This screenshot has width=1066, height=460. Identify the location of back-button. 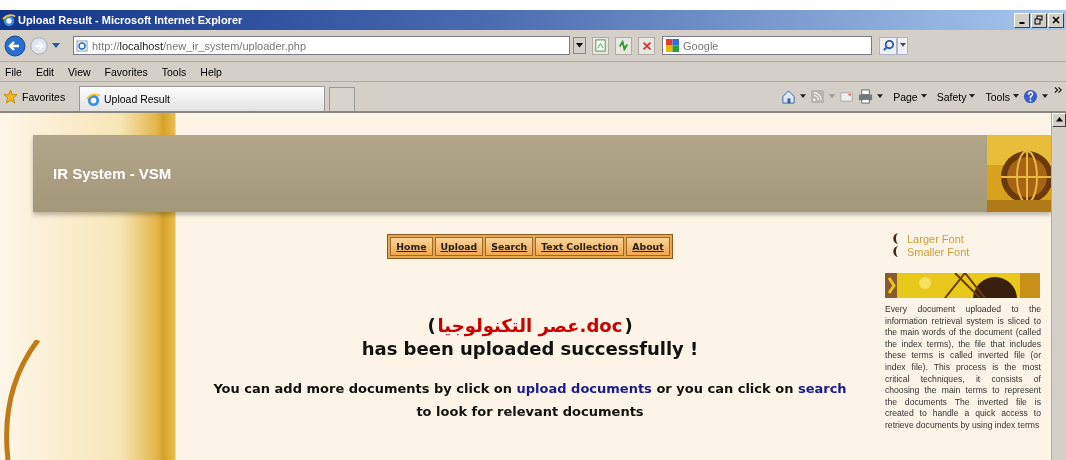
(15, 45).